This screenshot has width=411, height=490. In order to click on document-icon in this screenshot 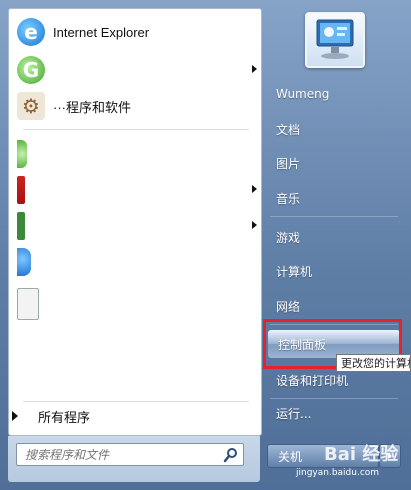, I will do `click(28, 304)`.